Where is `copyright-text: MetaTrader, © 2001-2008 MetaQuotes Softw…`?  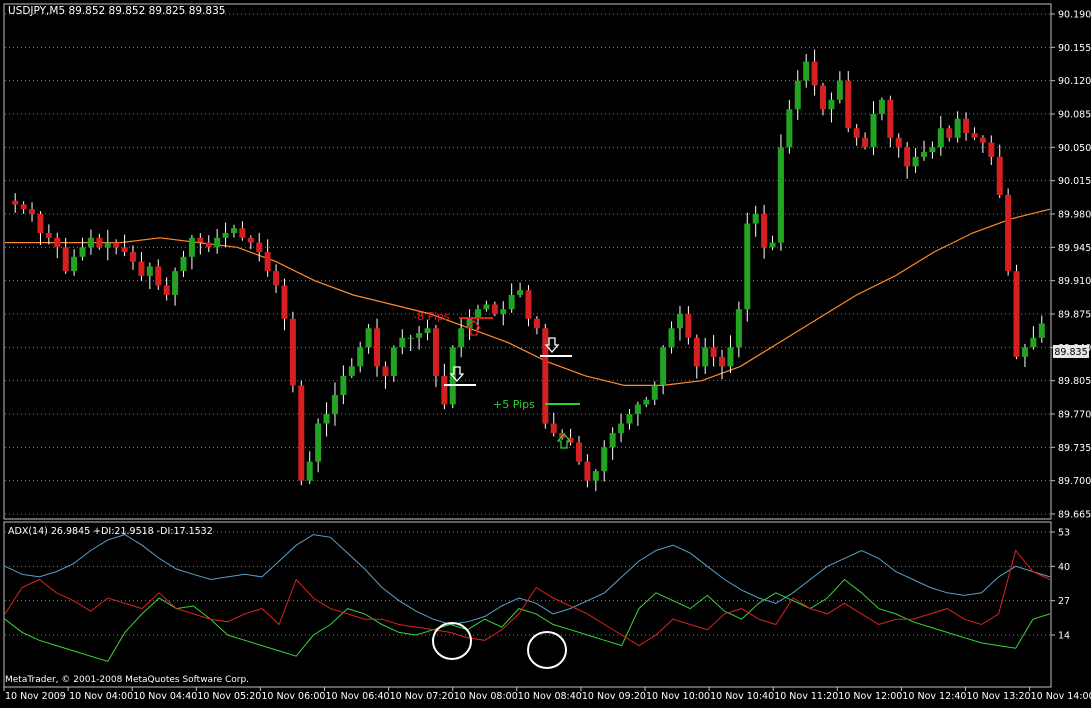 copyright-text: MetaTrader, © 2001-2008 MetaQuotes Softw… is located at coordinates (127, 680).